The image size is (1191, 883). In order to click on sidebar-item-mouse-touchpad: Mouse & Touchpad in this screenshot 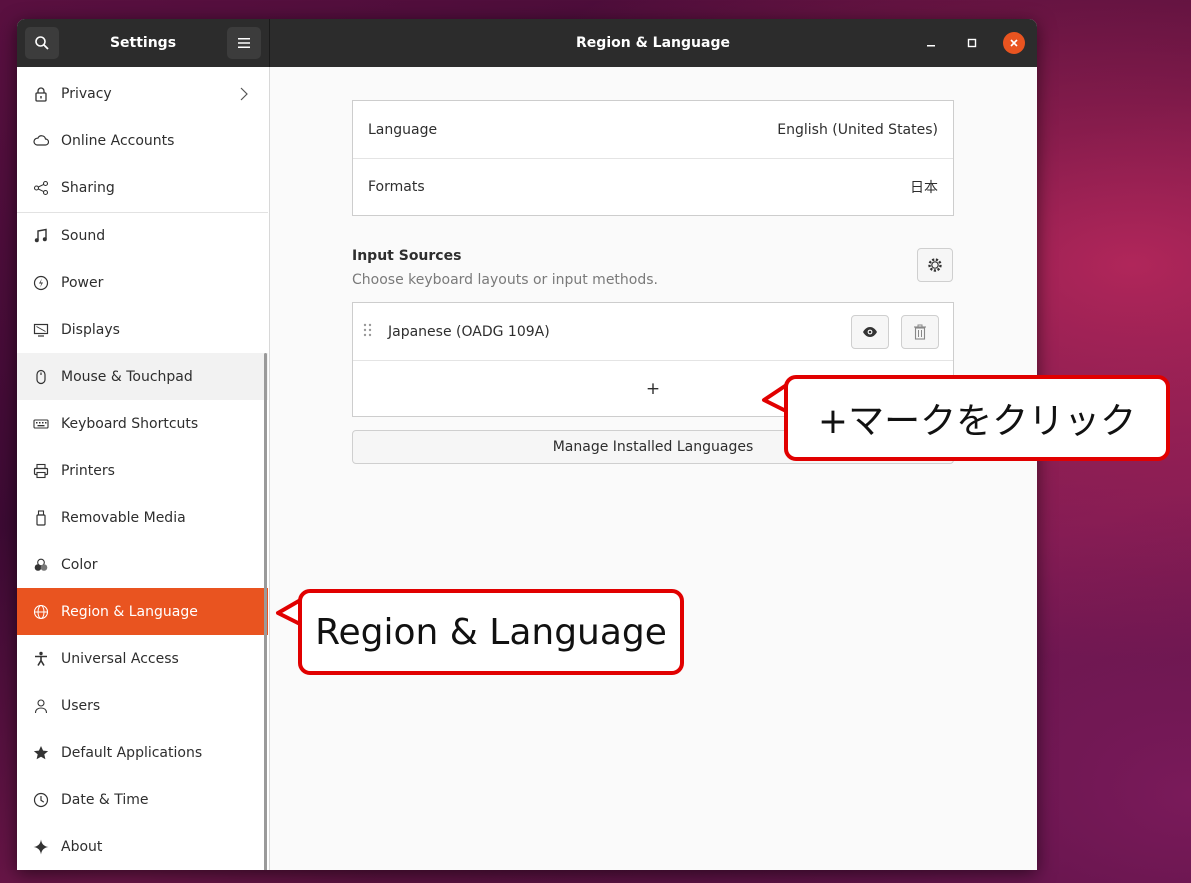, I will do `click(142, 376)`.